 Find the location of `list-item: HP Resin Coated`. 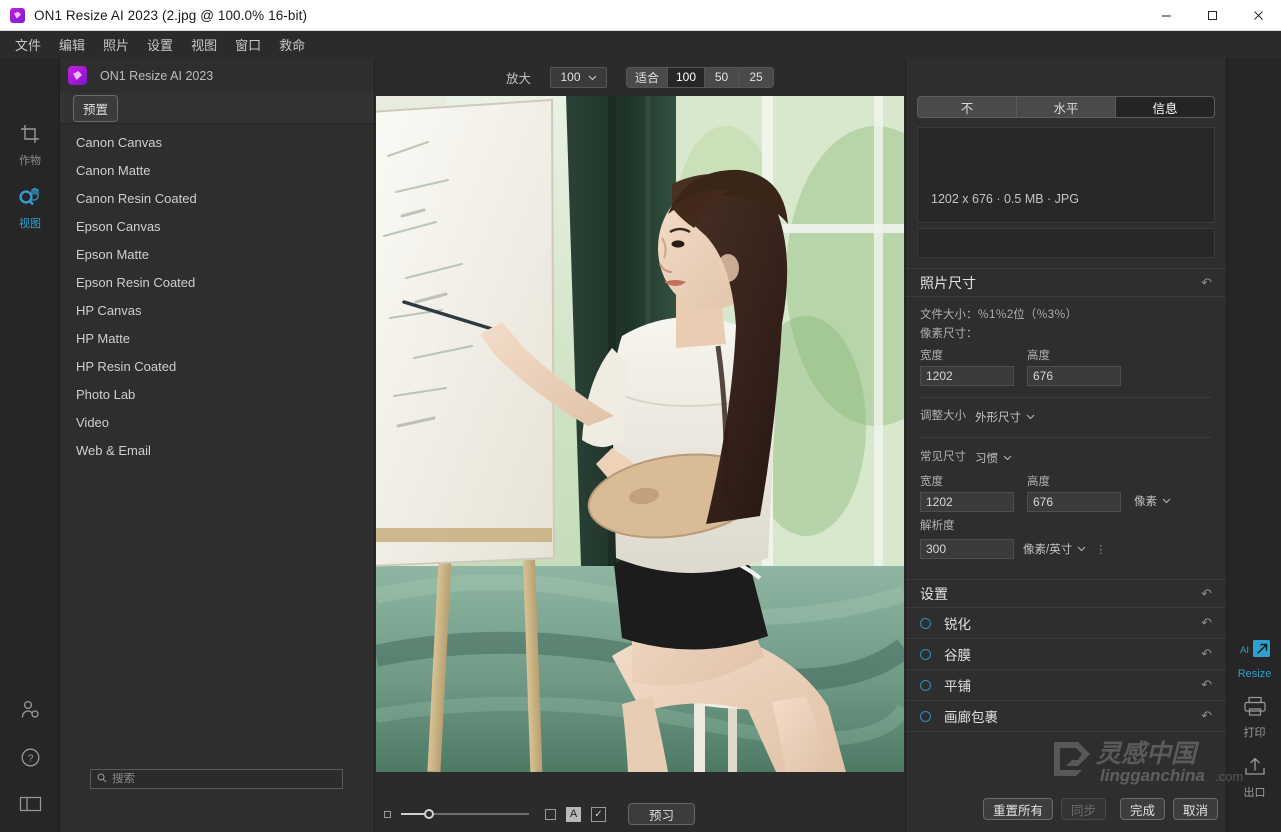

list-item: HP Resin Coated is located at coordinates (217, 366).